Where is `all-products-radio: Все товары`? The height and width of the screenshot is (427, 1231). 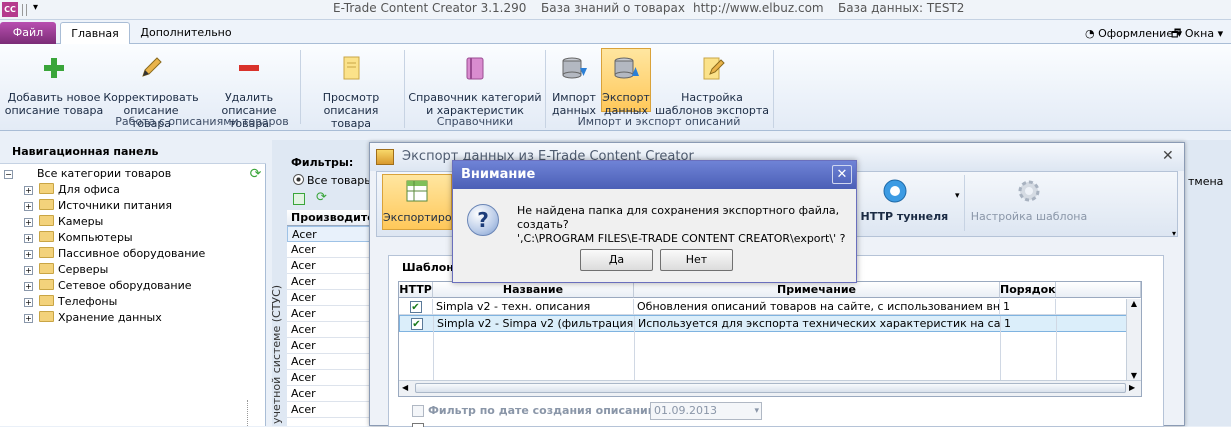 all-products-radio: Все товары is located at coordinates (333, 181).